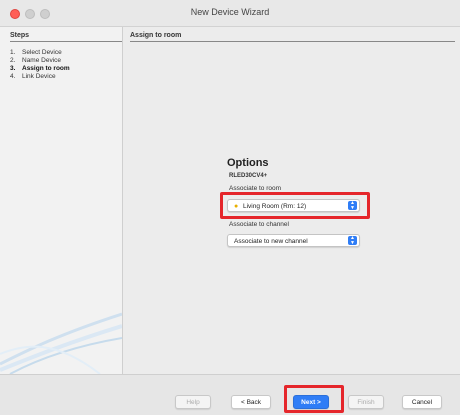  What do you see at coordinates (13, 76) in the screenshot?
I see `step-number: 4.` at bounding box center [13, 76].